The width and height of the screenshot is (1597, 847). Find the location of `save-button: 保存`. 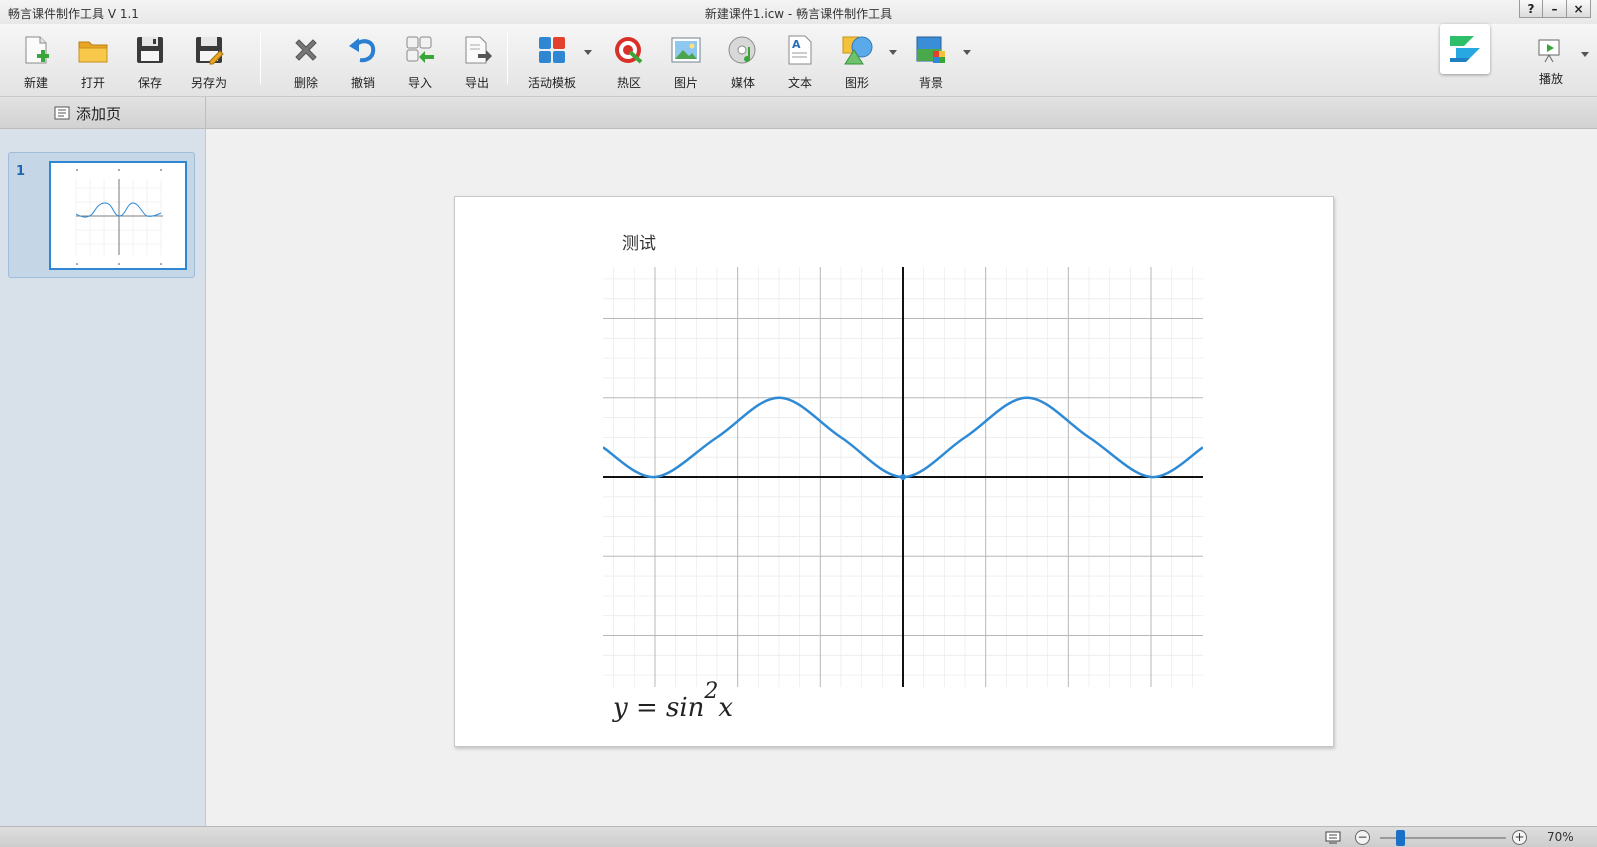

save-button: 保存 is located at coordinates (150, 61).